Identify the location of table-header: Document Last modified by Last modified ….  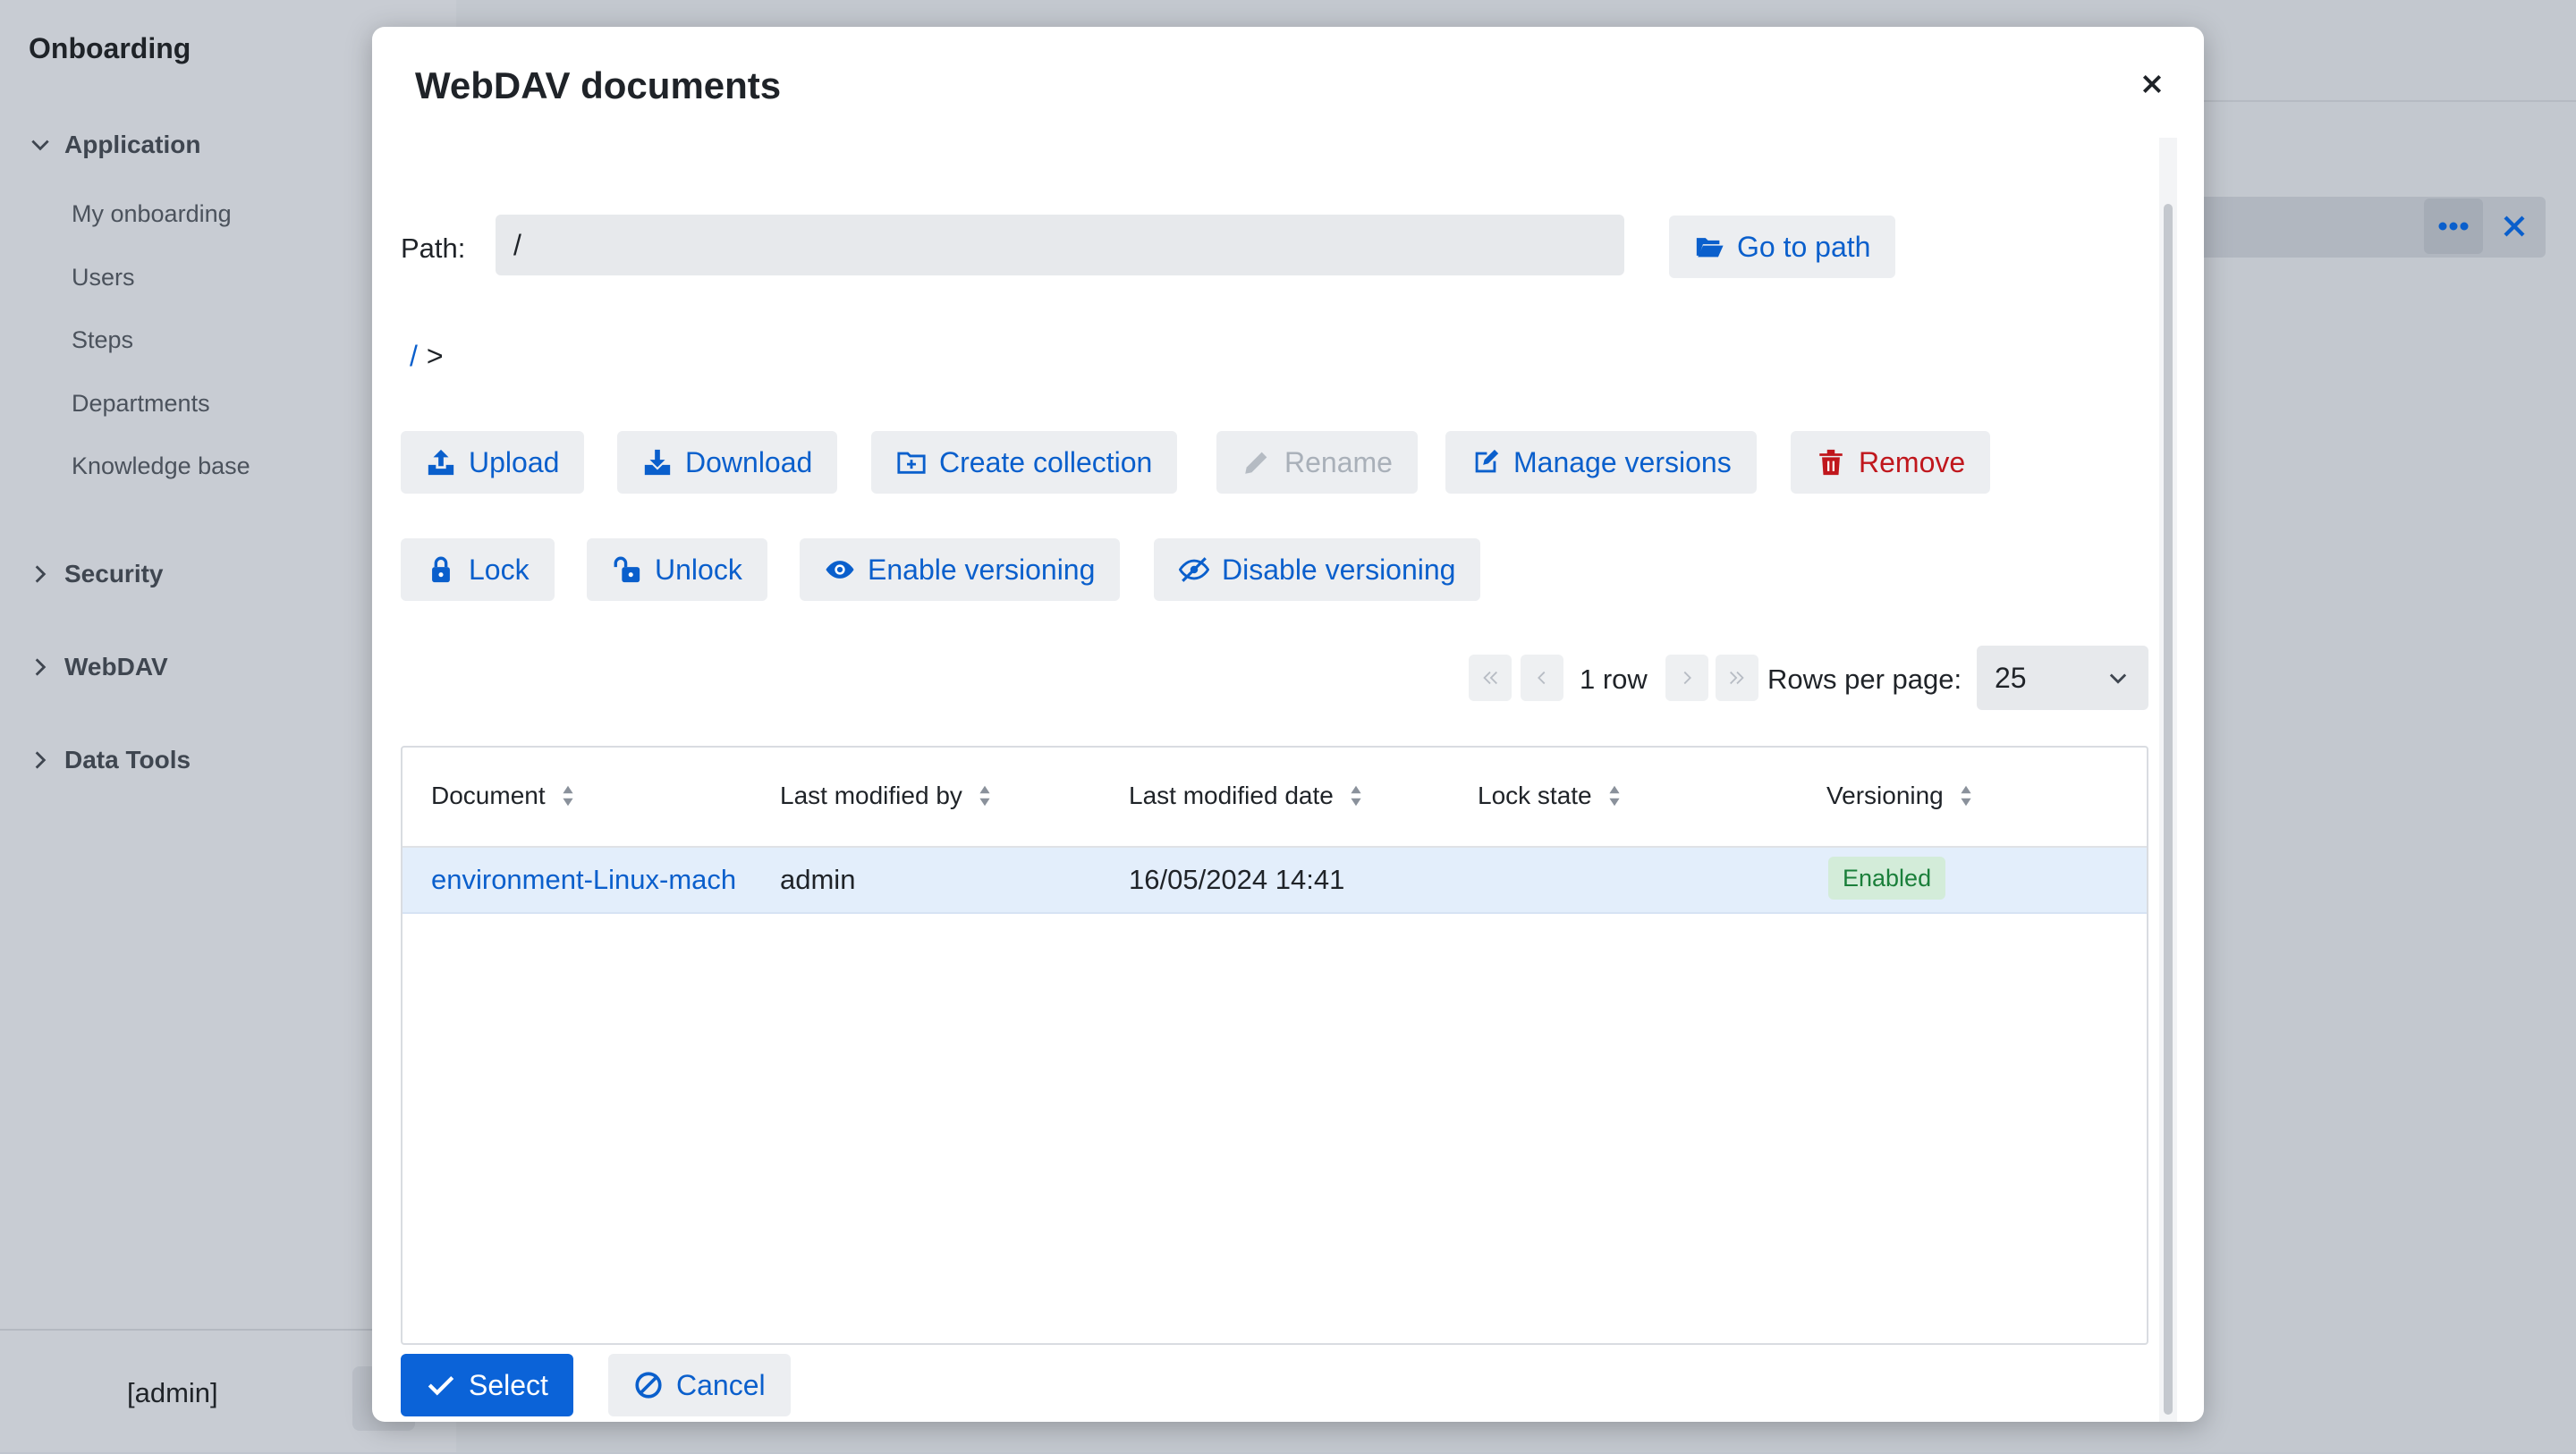
(1274, 798).